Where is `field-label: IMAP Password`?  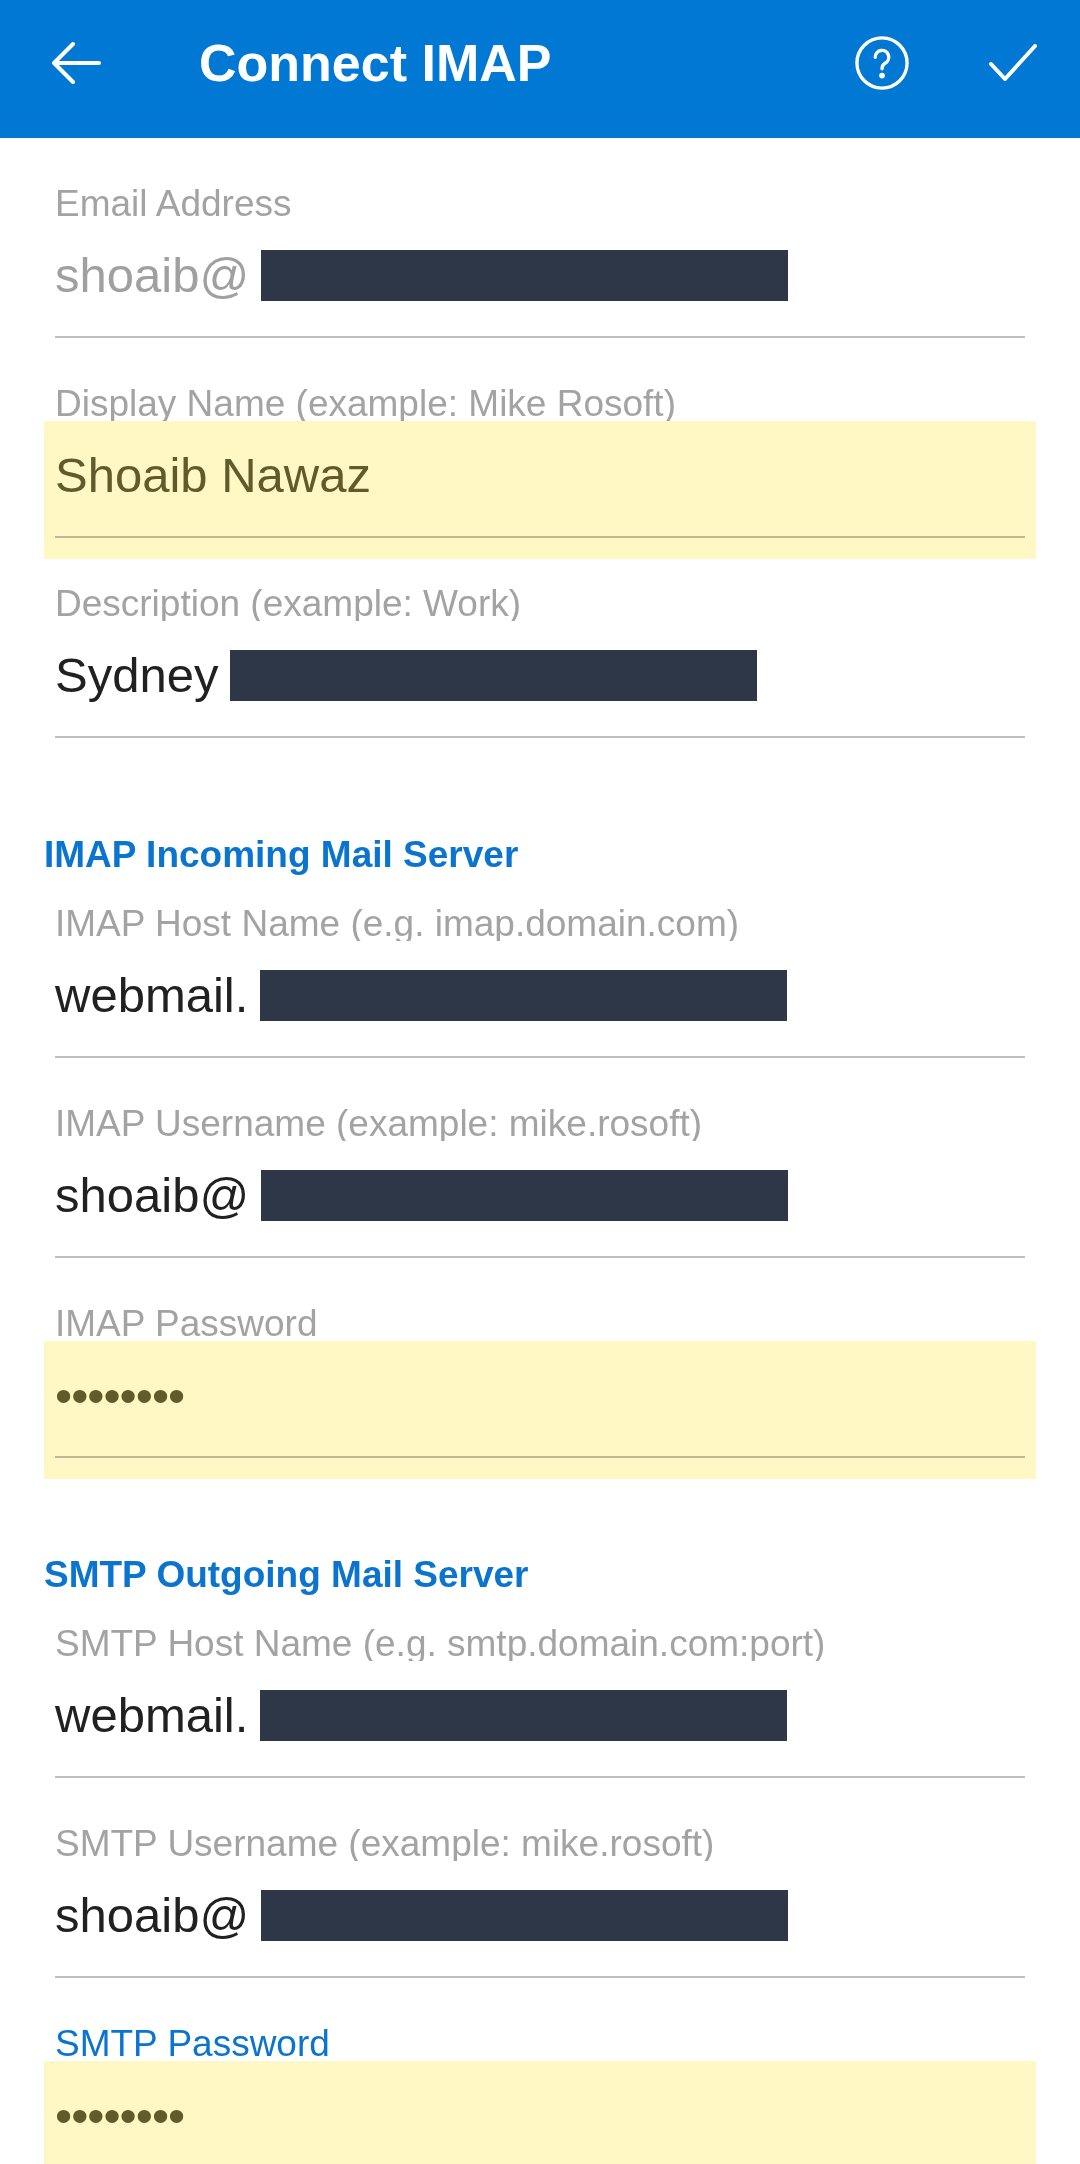 field-label: IMAP Password is located at coordinates (186, 1324).